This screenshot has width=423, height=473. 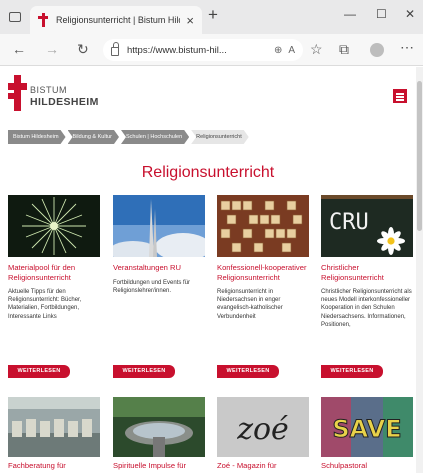 I want to click on favorites-star-icon: ☆, so click(x=316, y=49).